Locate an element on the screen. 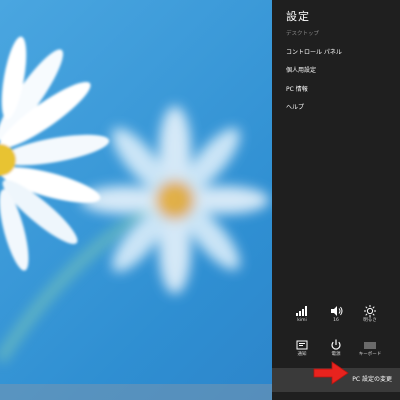 The width and height of the screenshot is (400, 400). change-pc-settings-label: PC 設定の変更 is located at coordinates (372, 379).